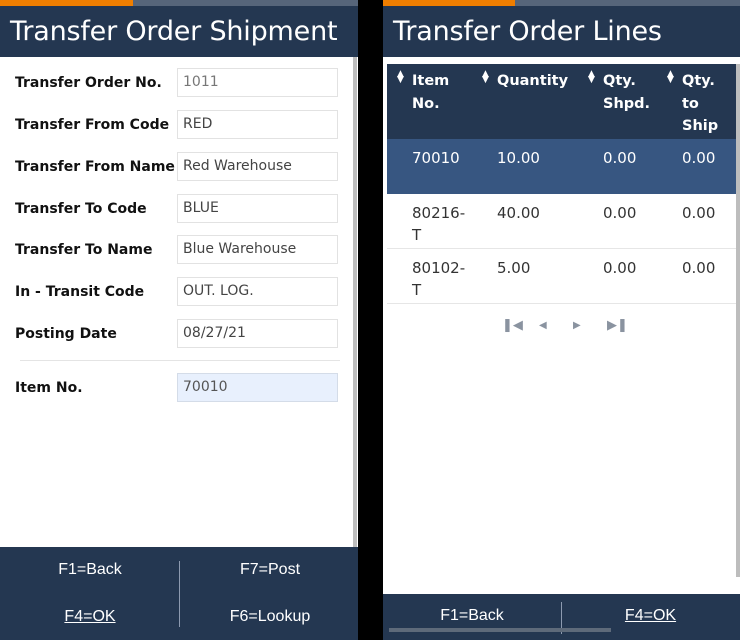 This screenshot has width=740, height=640. Describe the element at coordinates (88, 83) in the screenshot. I see `field-label: Transfer Order No.` at that location.